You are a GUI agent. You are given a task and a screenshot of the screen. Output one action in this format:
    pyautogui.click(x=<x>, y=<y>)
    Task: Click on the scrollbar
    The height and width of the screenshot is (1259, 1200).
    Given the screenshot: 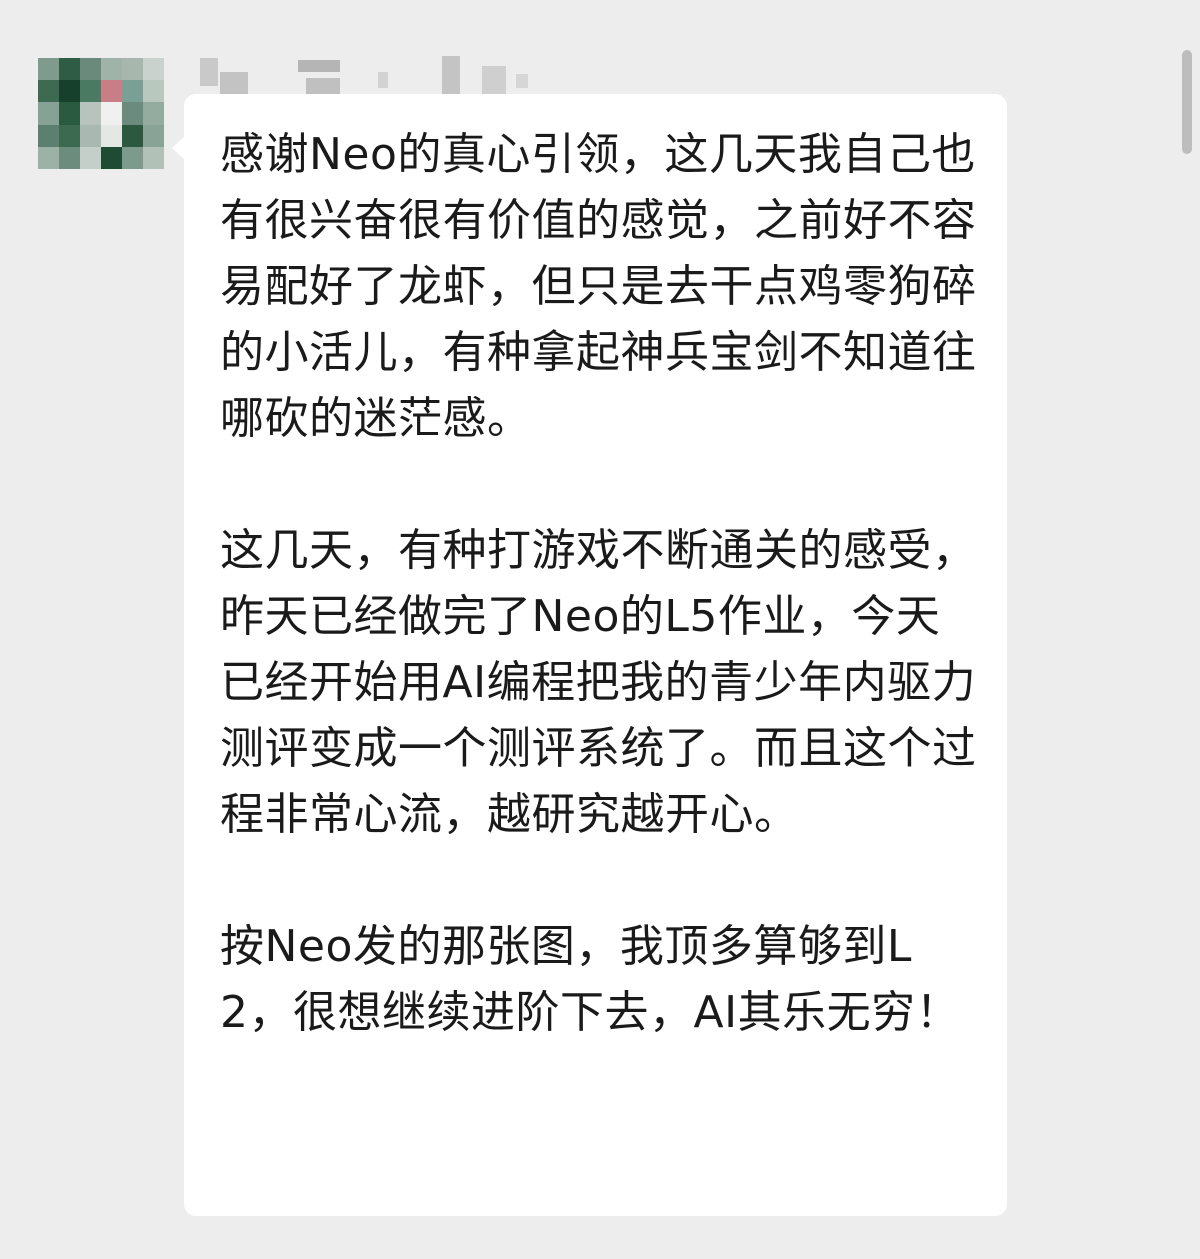 What is the action you would take?
    pyautogui.click(x=1187, y=102)
    